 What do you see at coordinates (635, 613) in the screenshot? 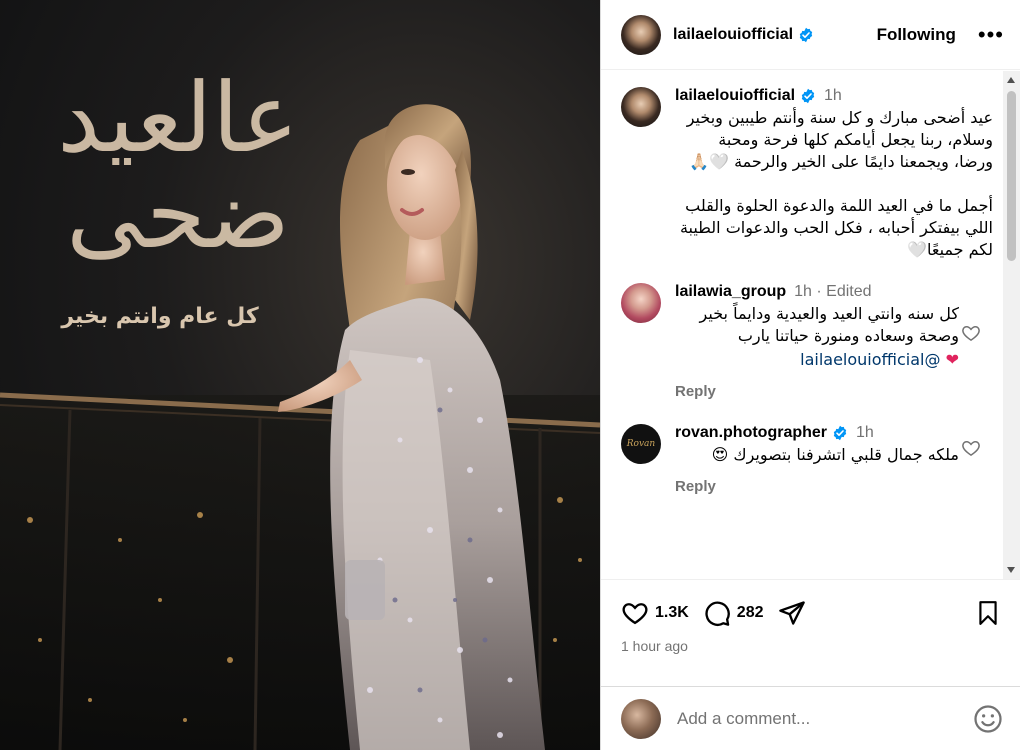
I see `like-heart-icon` at bounding box center [635, 613].